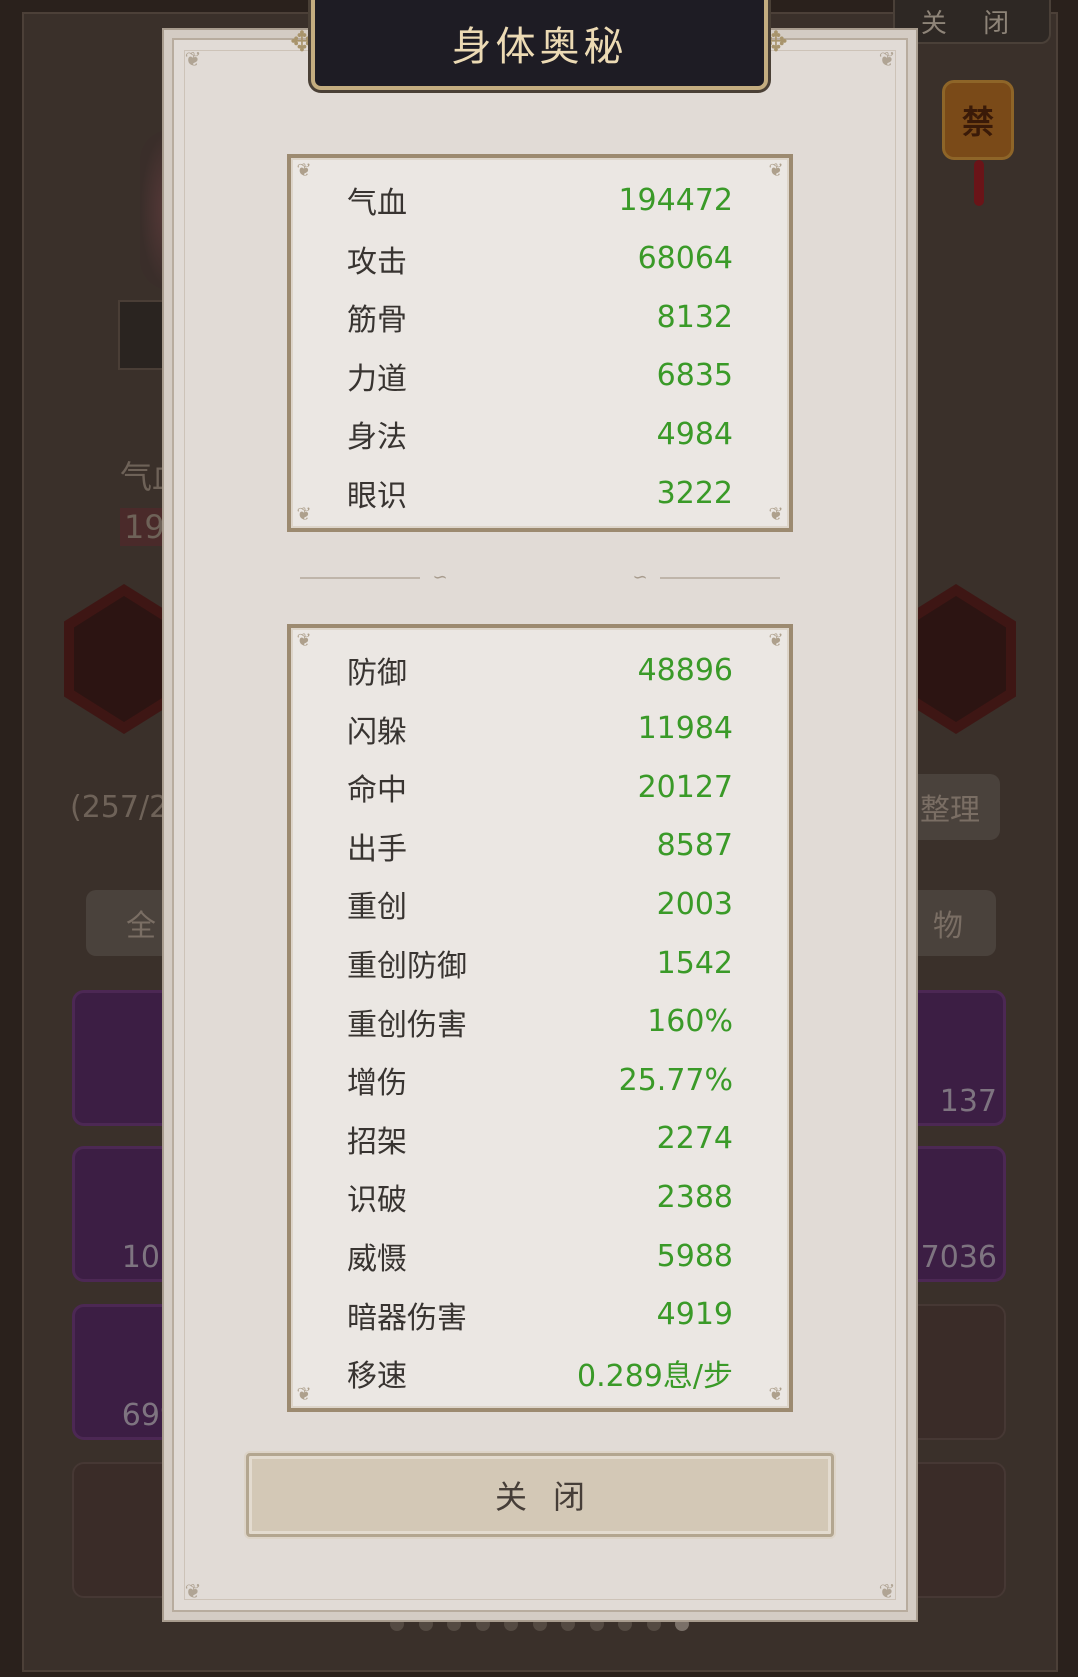 The width and height of the screenshot is (1078, 1677). I want to click on stat-row: 招架 2274, so click(540, 1139).